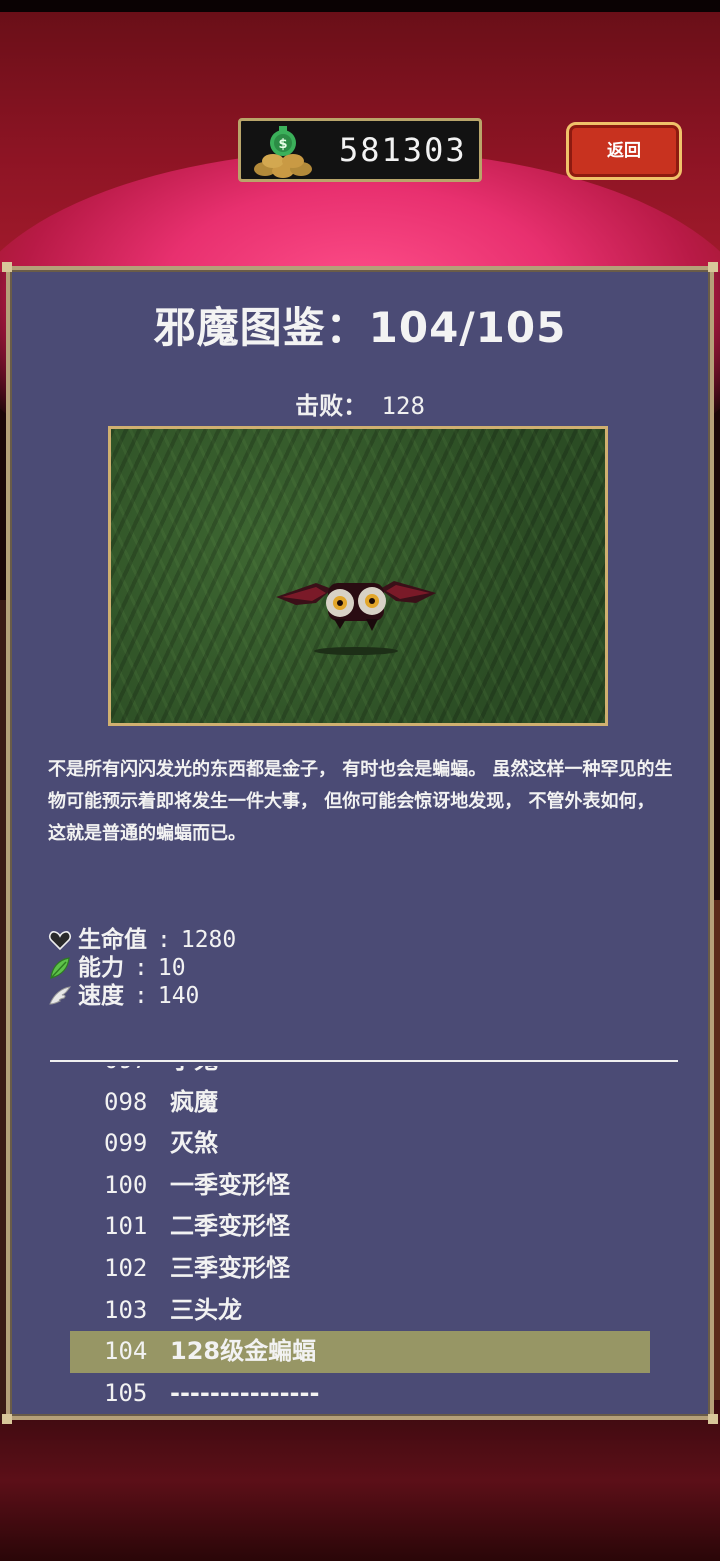 The width and height of the screenshot is (720, 1561). I want to click on list-item: 097小鬼, so click(360, 1074).